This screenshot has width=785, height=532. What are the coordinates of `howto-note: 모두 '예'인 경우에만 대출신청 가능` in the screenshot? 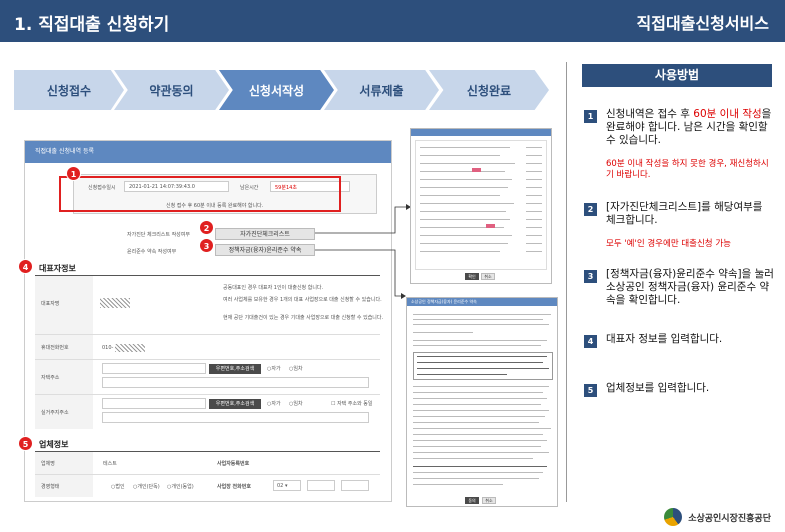 It's located at (668, 244).